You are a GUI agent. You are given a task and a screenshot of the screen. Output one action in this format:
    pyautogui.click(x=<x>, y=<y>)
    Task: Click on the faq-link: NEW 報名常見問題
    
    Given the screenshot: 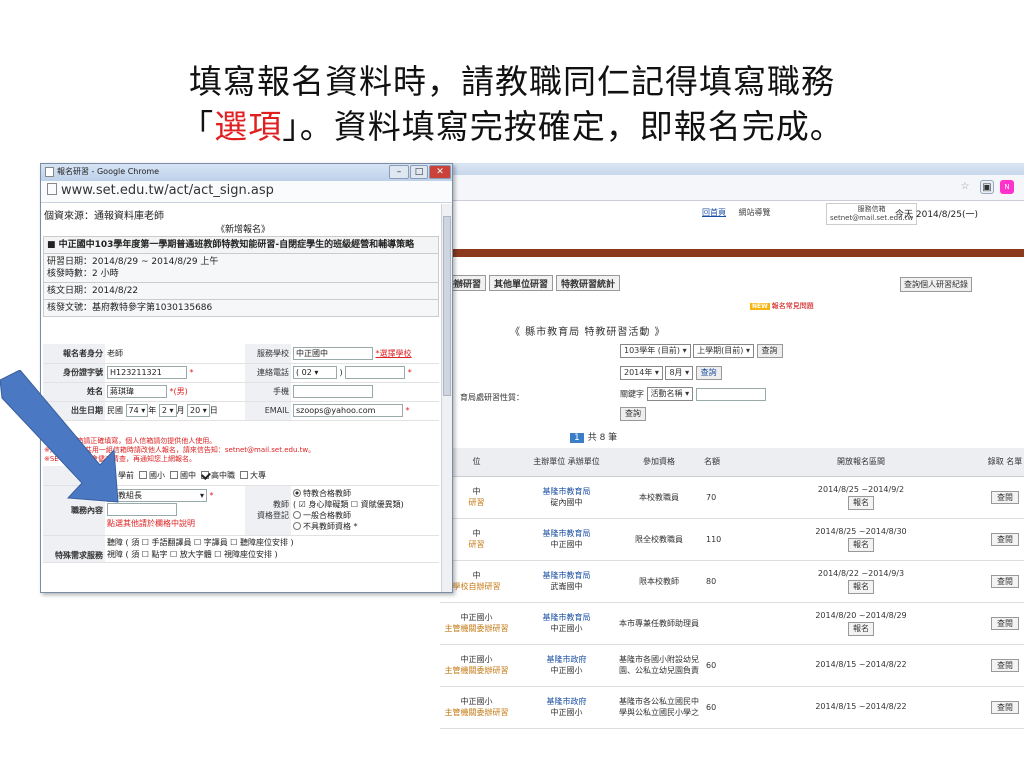 What is the action you would take?
    pyautogui.click(x=782, y=306)
    